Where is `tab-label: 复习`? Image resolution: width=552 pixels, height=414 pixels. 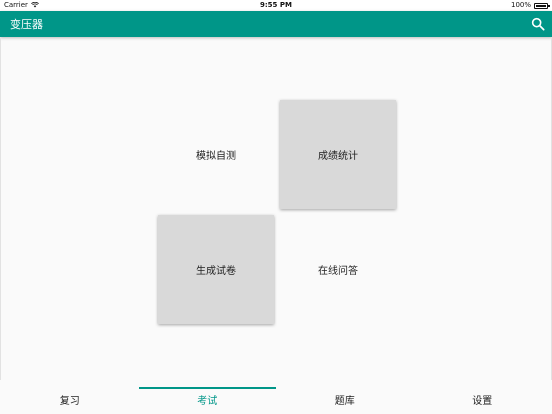 tab-label: 复习 is located at coordinates (69, 401).